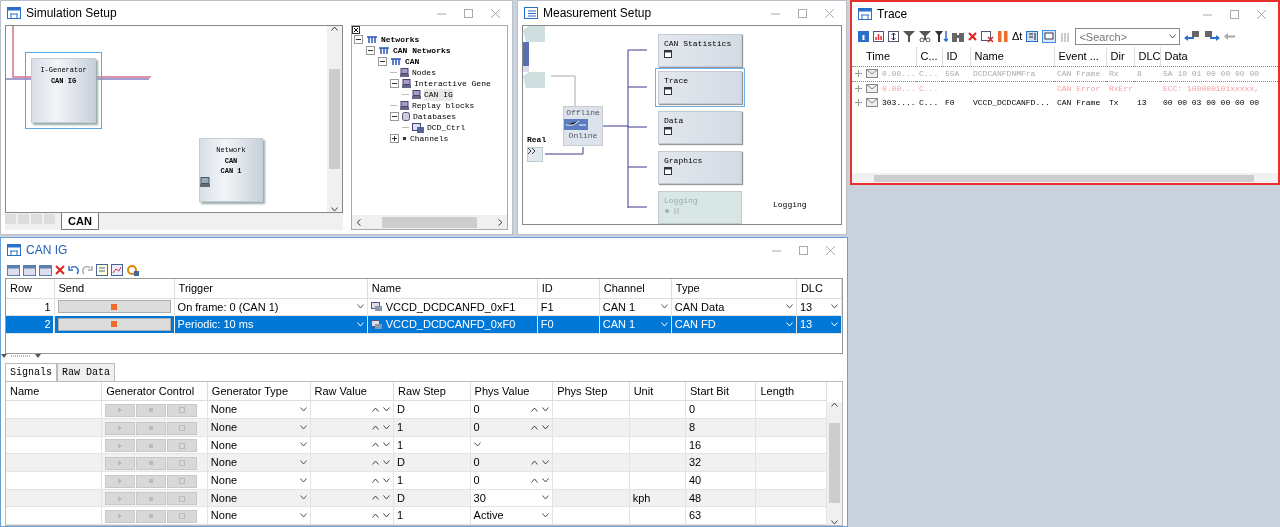  I want to click on dropdown: 13, so click(818, 306).